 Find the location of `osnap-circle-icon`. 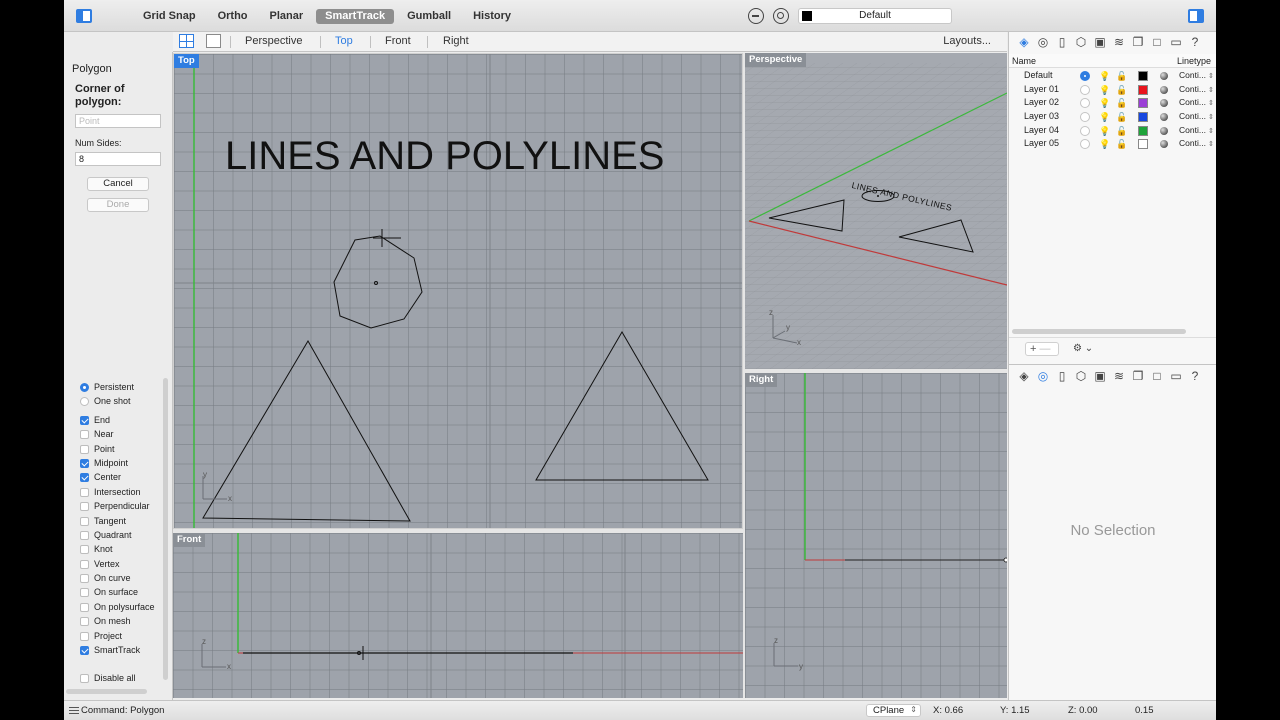

osnap-circle-icon is located at coordinates (781, 16).